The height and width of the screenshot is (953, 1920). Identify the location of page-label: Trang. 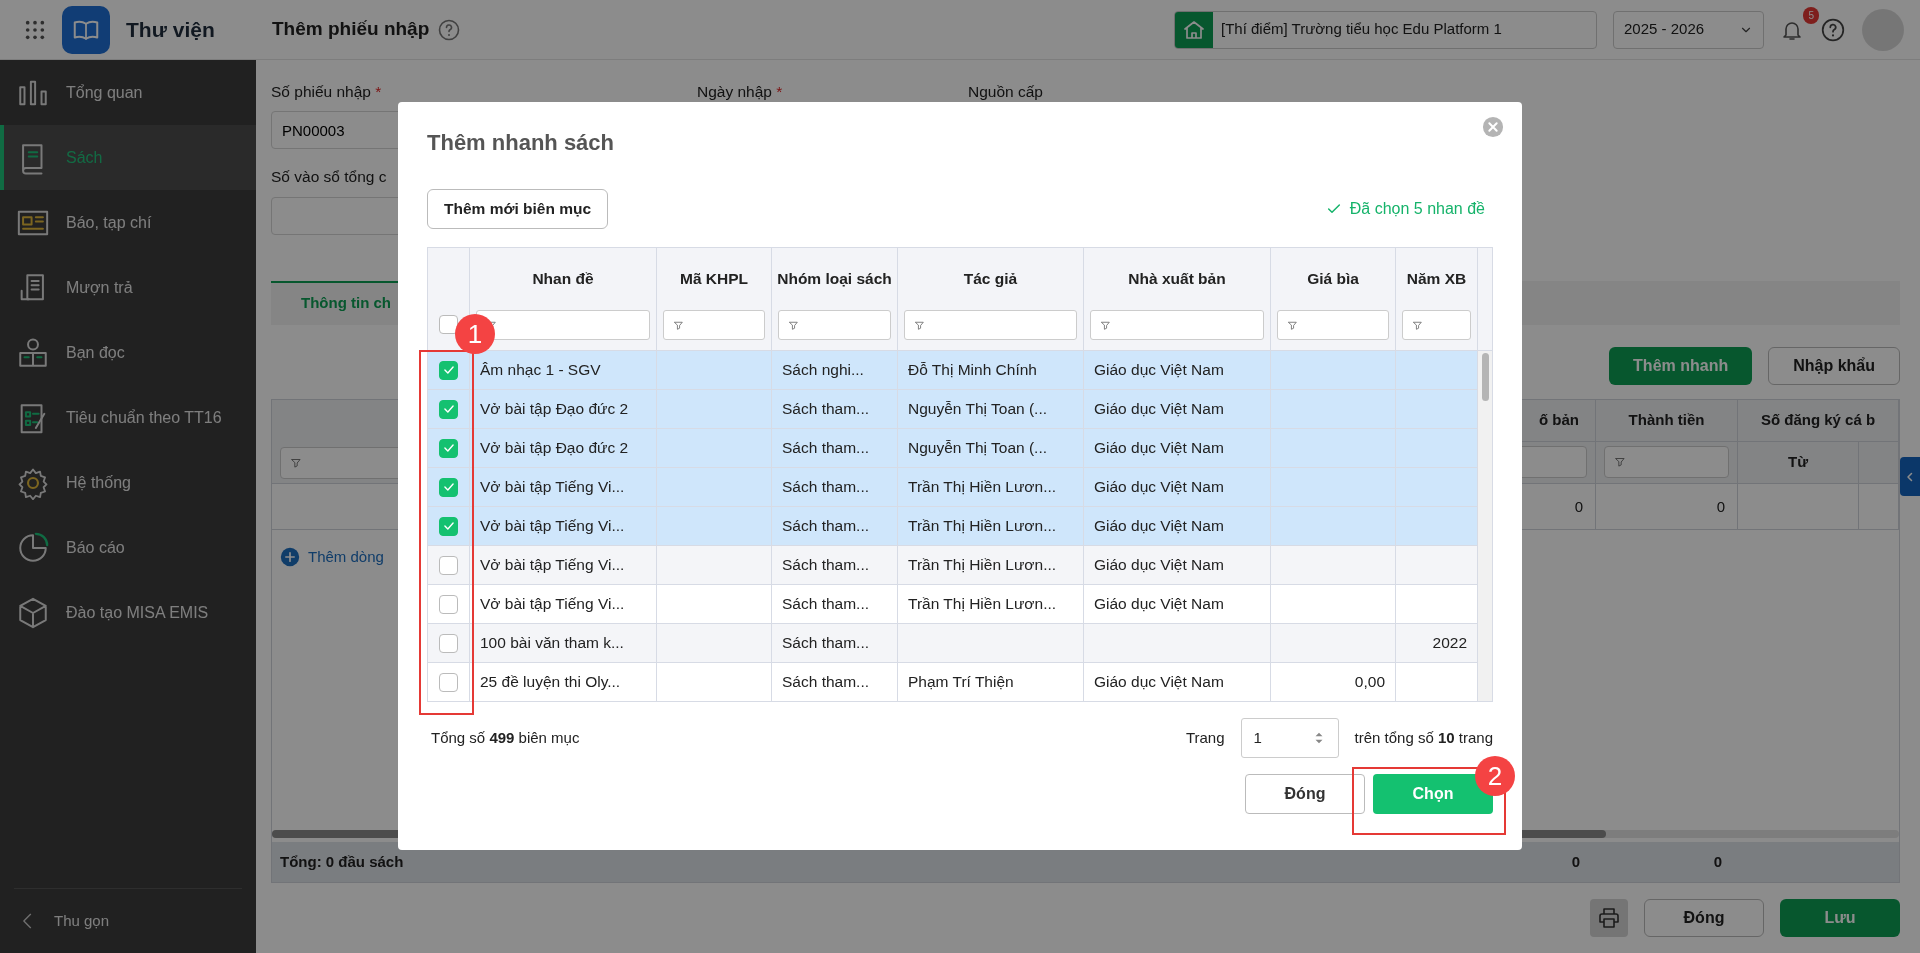
(1205, 737).